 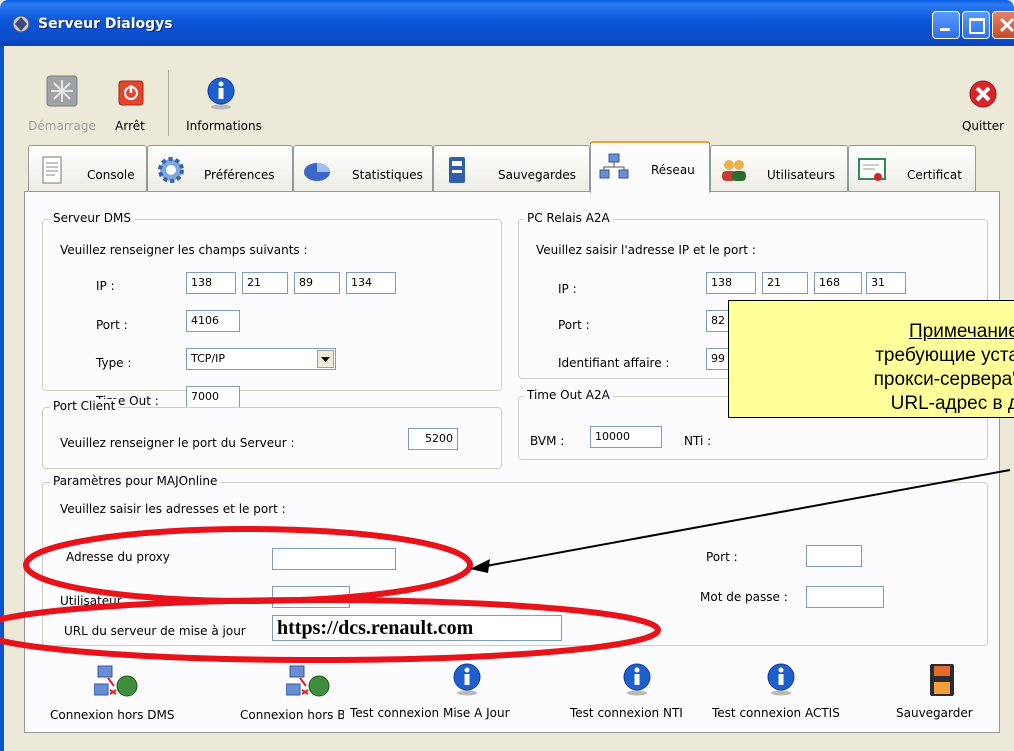 I want to click on callout-arrow-line, so click(x=748, y=518).